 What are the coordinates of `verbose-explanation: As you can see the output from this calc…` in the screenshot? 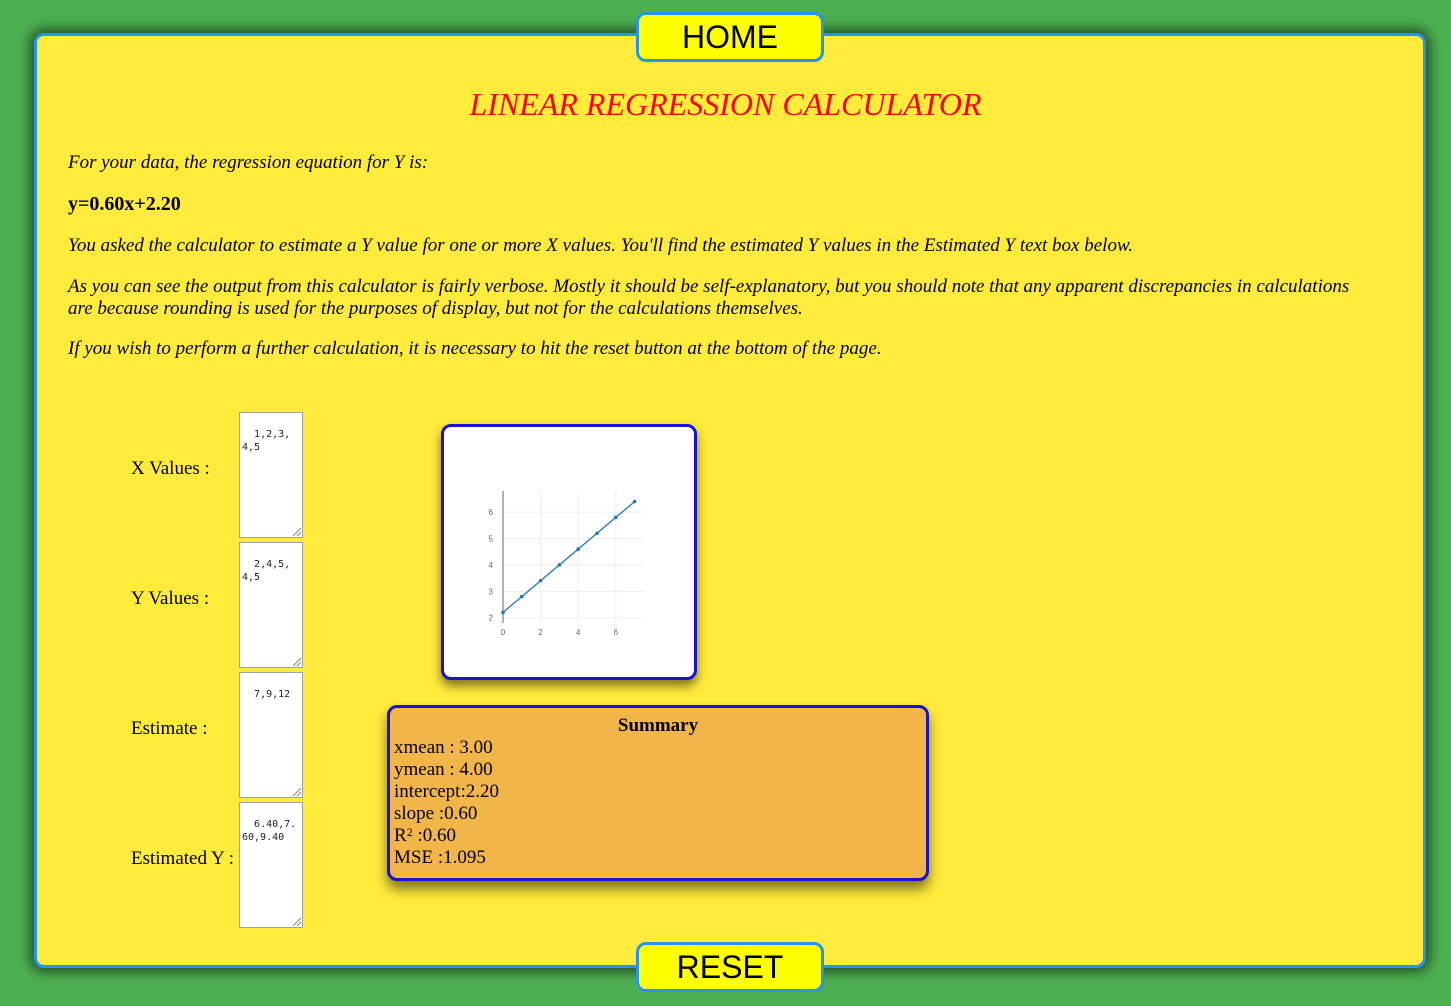 It's located at (709, 297).